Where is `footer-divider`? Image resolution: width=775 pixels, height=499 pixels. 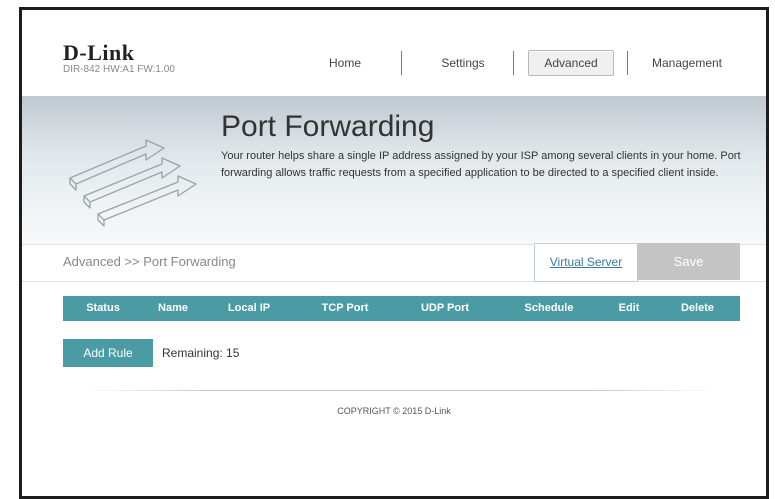 footer-divider is located at coordinates (401, 390).